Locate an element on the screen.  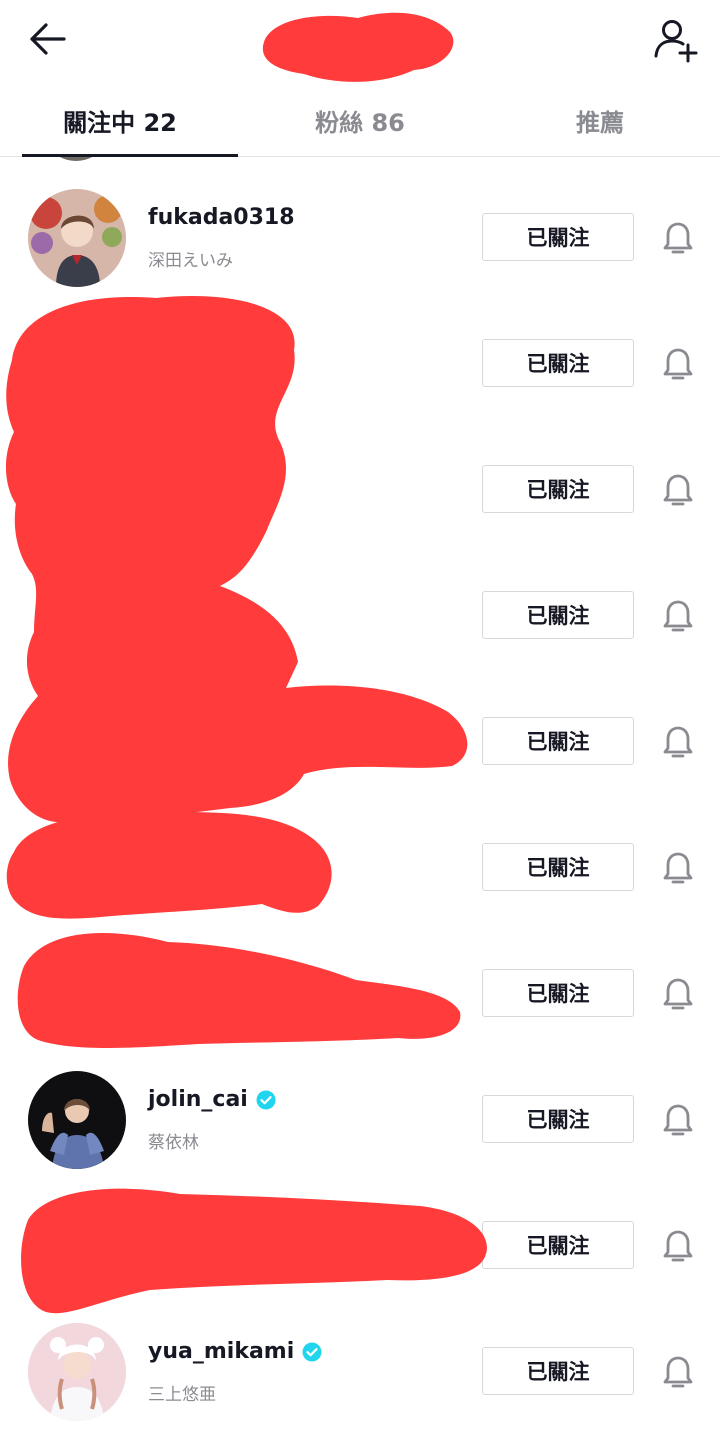
back-button is located at coordinates (47, 39).